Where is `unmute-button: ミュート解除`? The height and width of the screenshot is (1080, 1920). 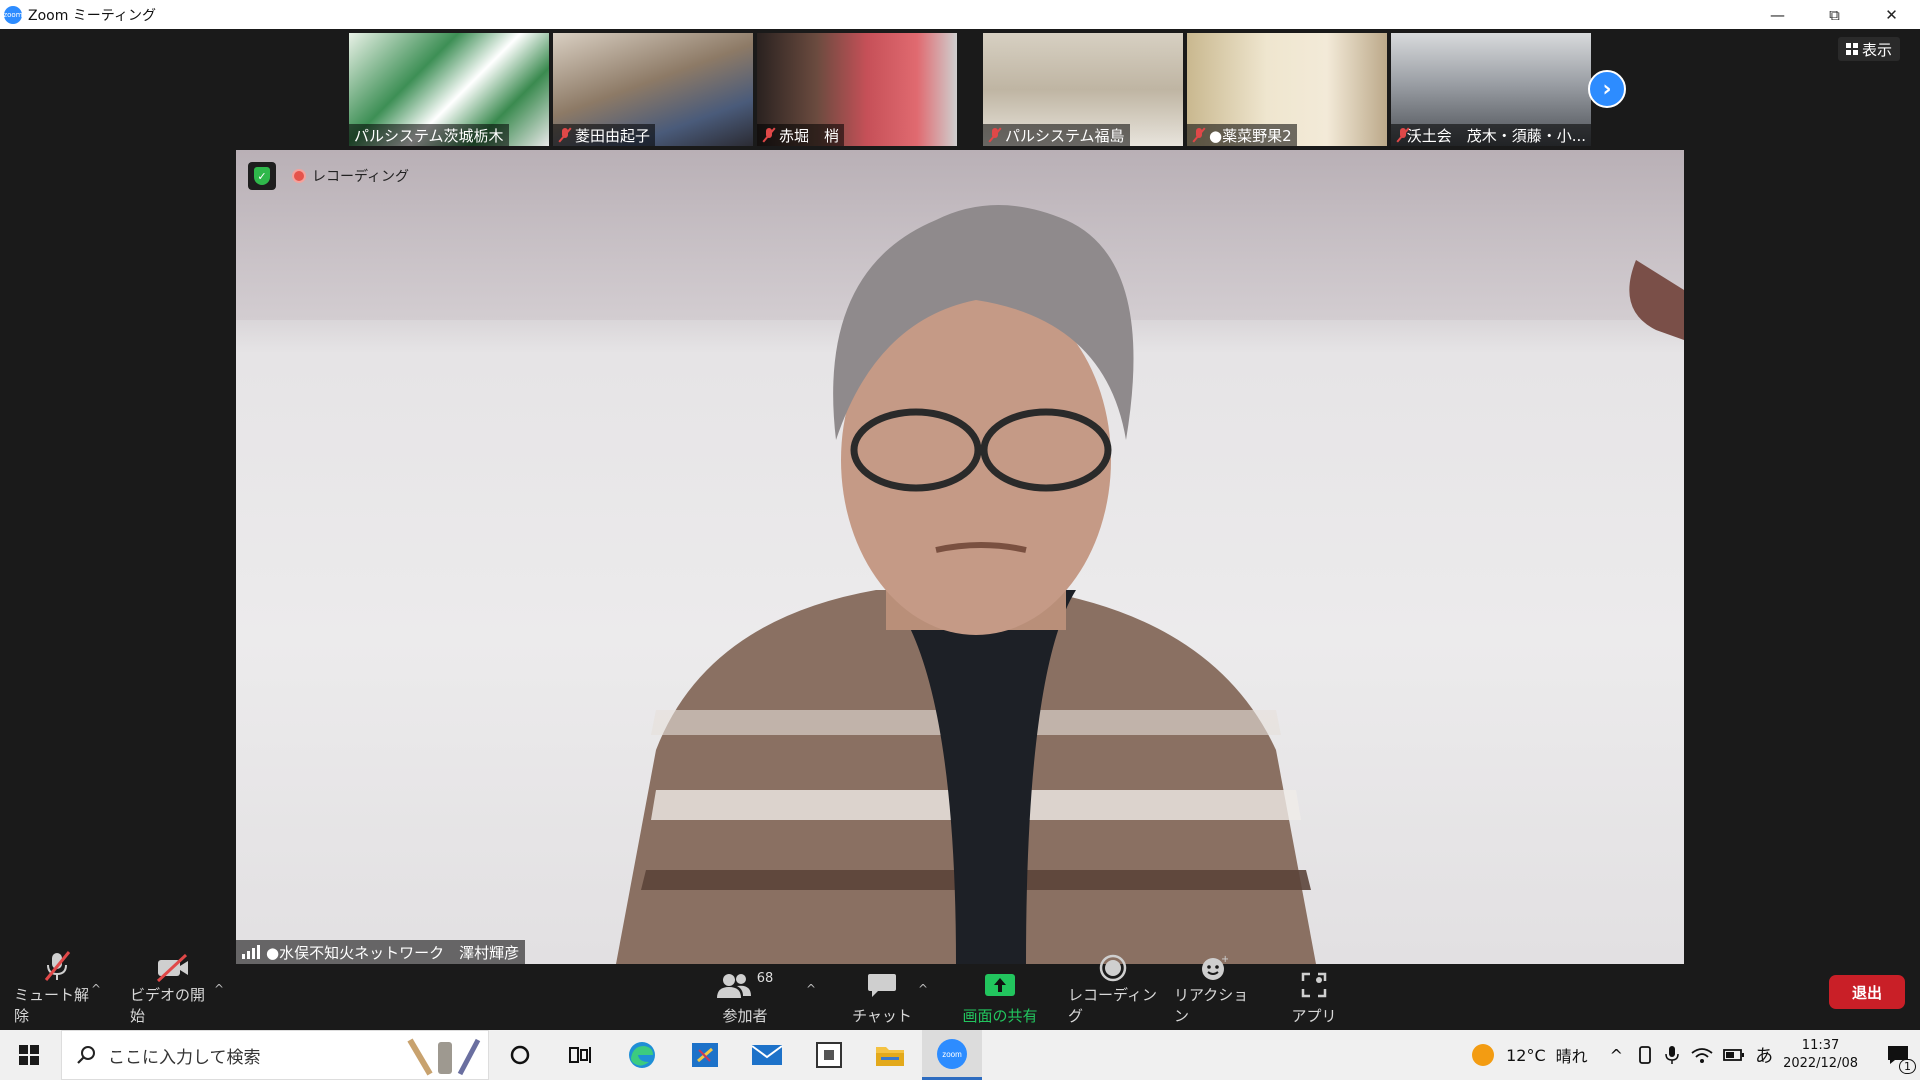 unmute-button: ミュート解除 is located at coordinates (57, 990).